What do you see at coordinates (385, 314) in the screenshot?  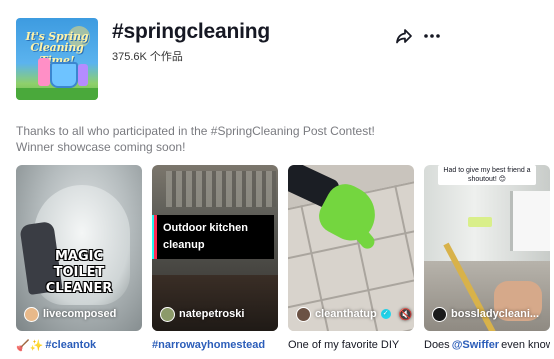 I see `verified-badge-icon: ✓` at bounding box center [385, 314].